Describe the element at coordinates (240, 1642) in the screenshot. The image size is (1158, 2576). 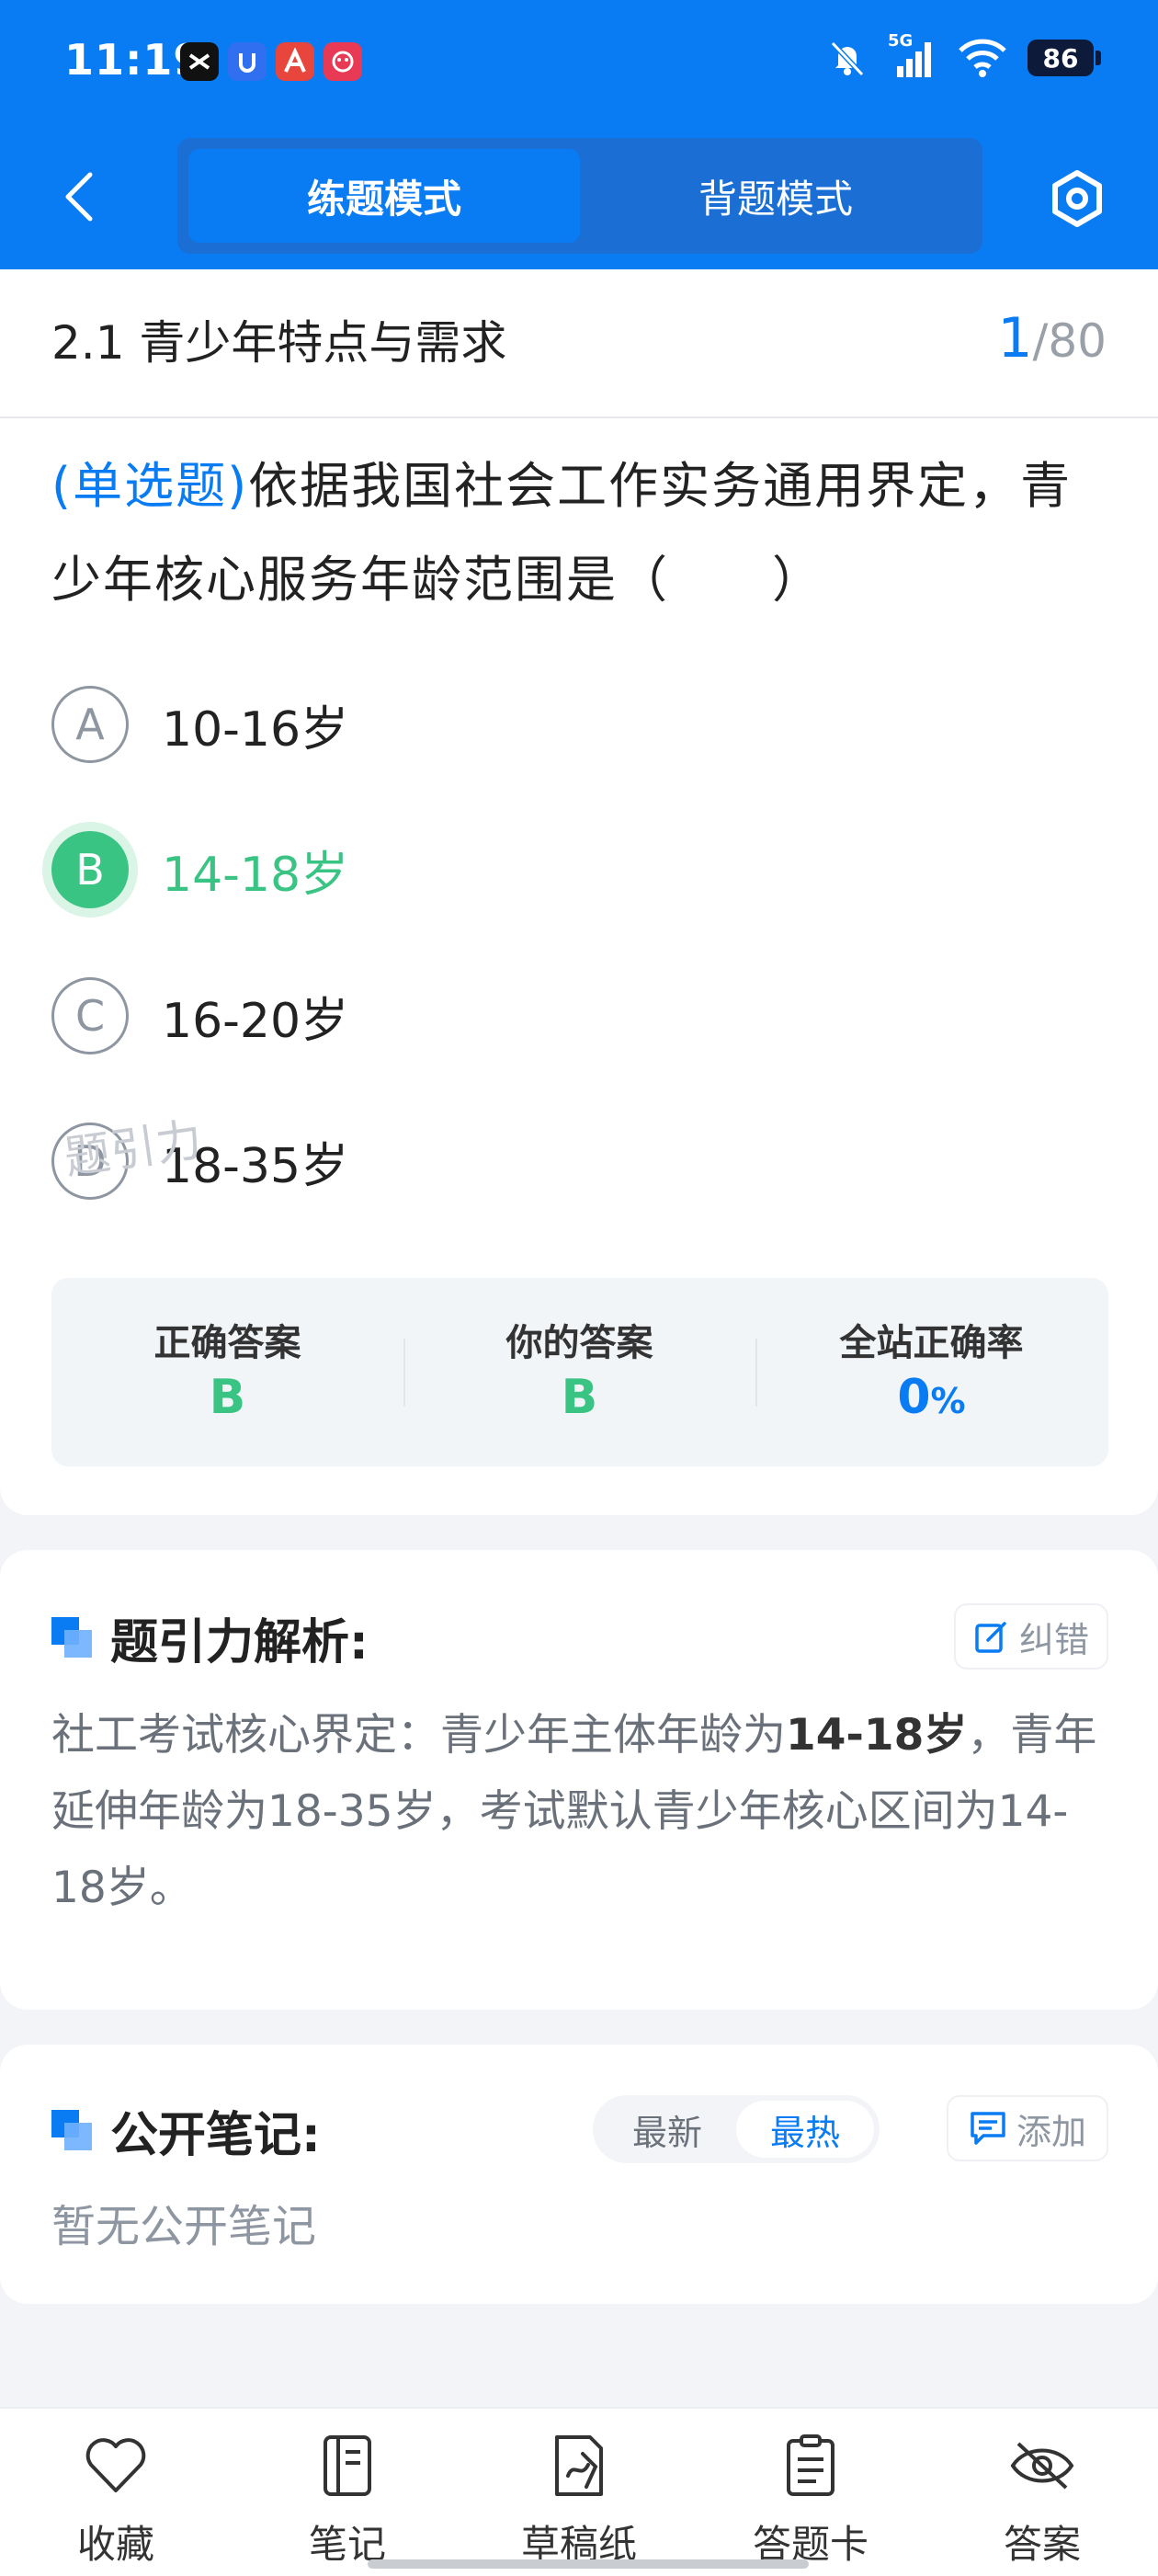
I see `analysis-title: 题引力解析:` at that location.